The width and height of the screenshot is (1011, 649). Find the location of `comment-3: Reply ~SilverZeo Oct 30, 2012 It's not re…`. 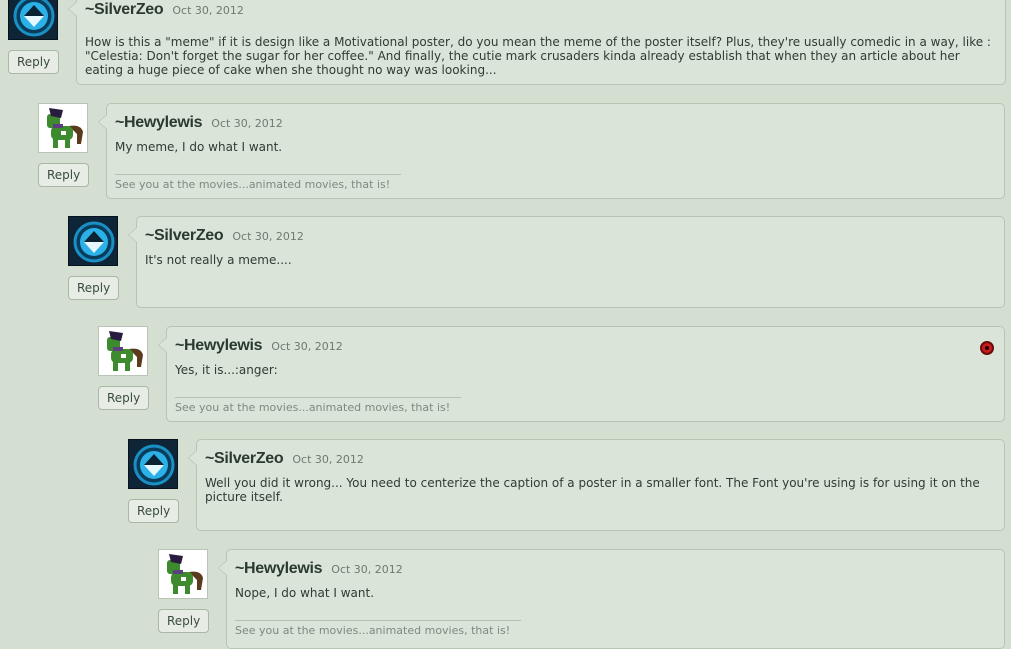

comment-3: Reply ~SilverZeo Oct 30, 2012 It's not re… is located at coordinates (536, 262).